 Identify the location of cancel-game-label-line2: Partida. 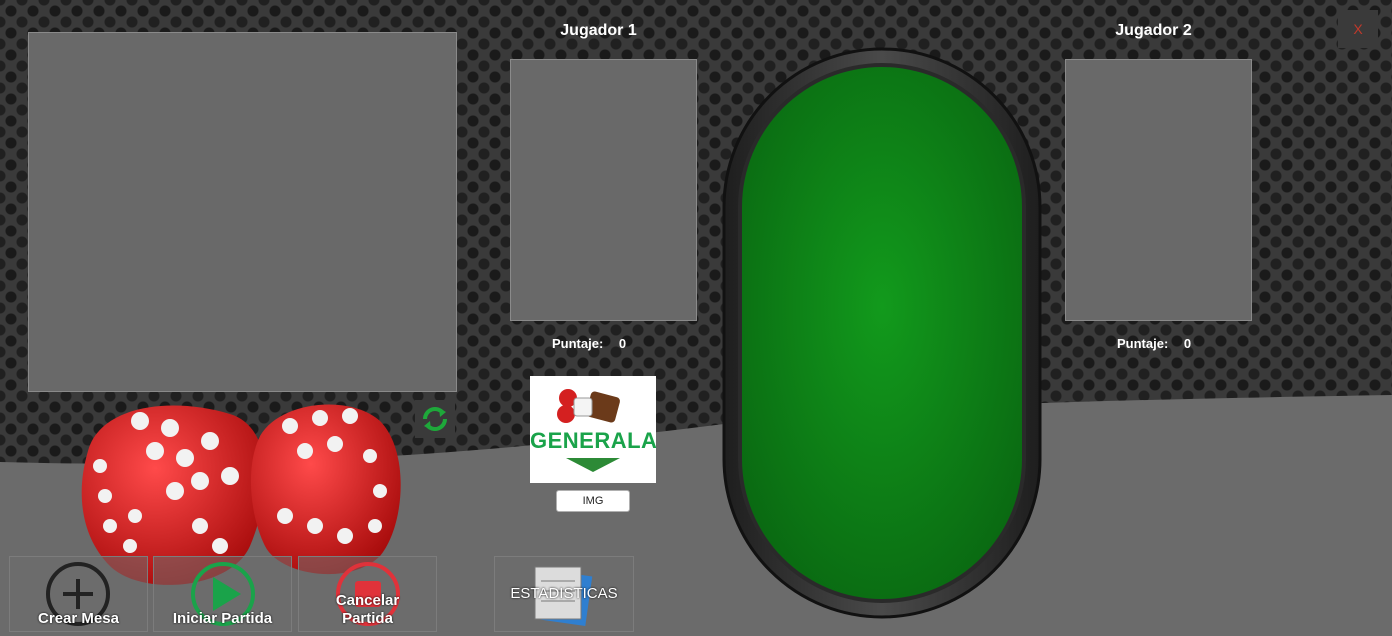
(367, 618).